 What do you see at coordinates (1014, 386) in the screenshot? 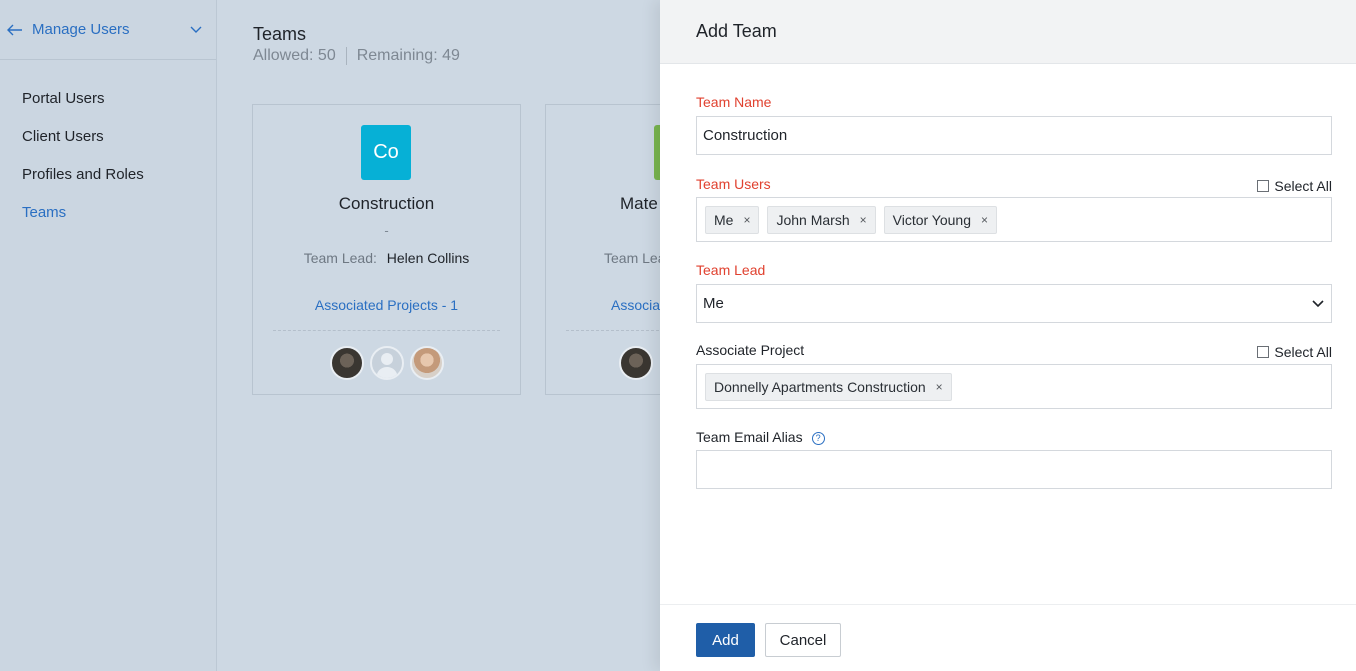
I see `associate-project-input: Donnelly Apartments Construction ×` at bounding box center [1014, 386].